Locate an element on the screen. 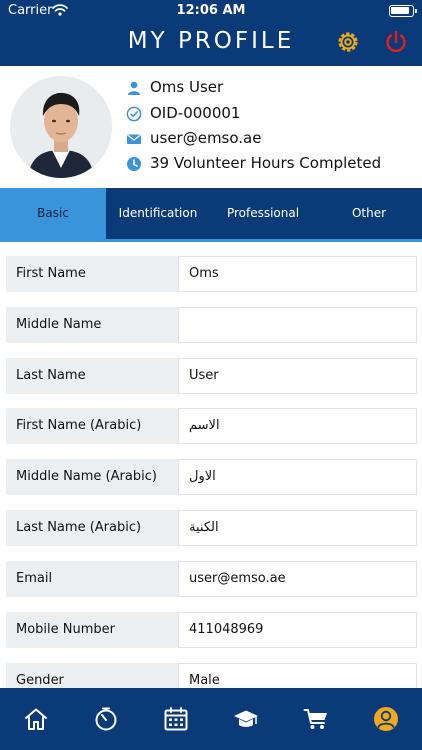 The height and width of the screenshot is (750, 422). form-row-gender: Gender Male is located at coordinates (211, 675).